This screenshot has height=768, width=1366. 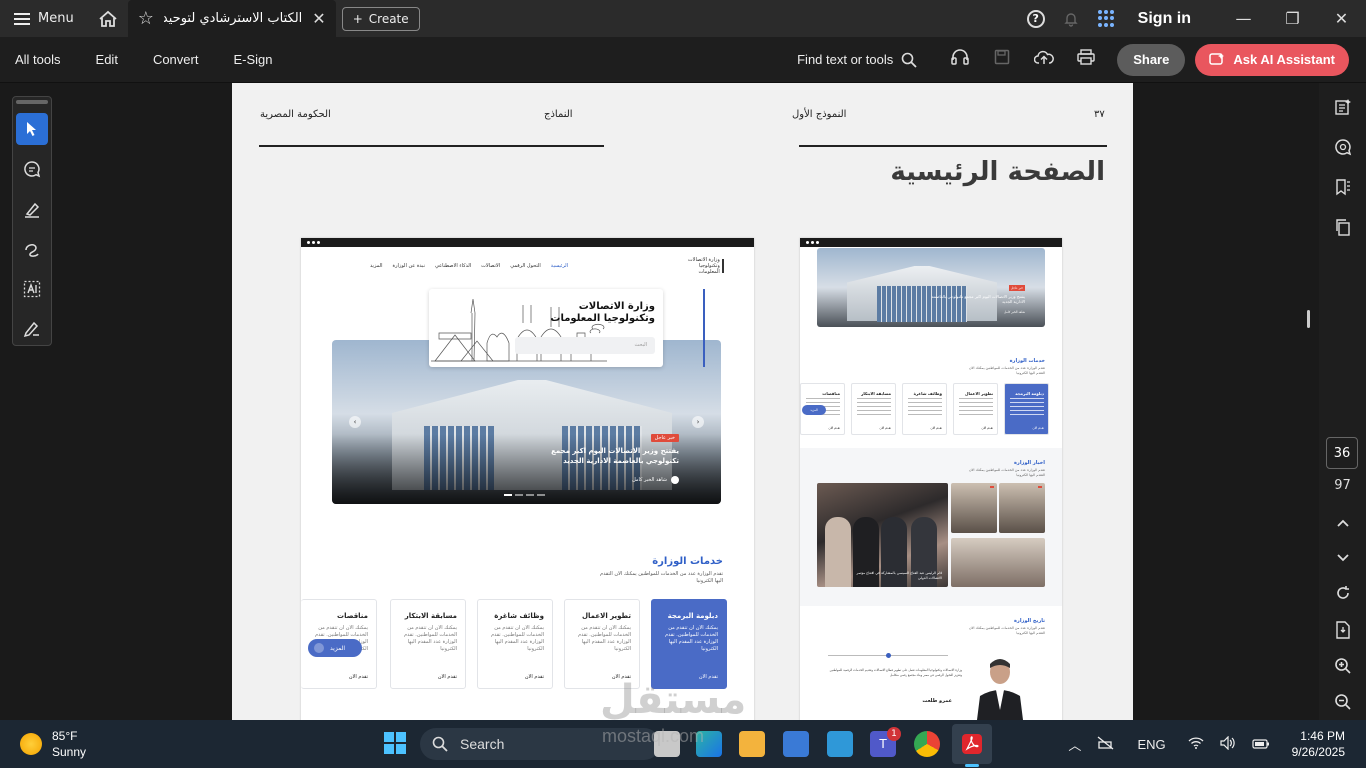 What do you see at coordinates (534, 677) in the screenshot?
I see `service-action: تقدم الان` at bounding box center [534, 677].